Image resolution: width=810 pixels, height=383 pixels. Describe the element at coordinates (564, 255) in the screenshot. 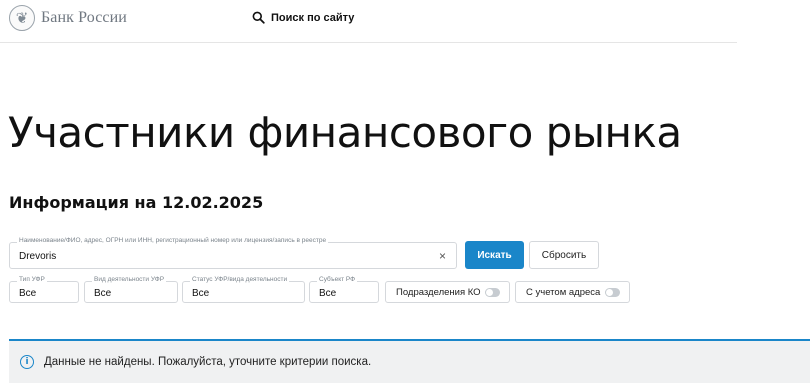

I see `reset-button: Сбросить` at that location.